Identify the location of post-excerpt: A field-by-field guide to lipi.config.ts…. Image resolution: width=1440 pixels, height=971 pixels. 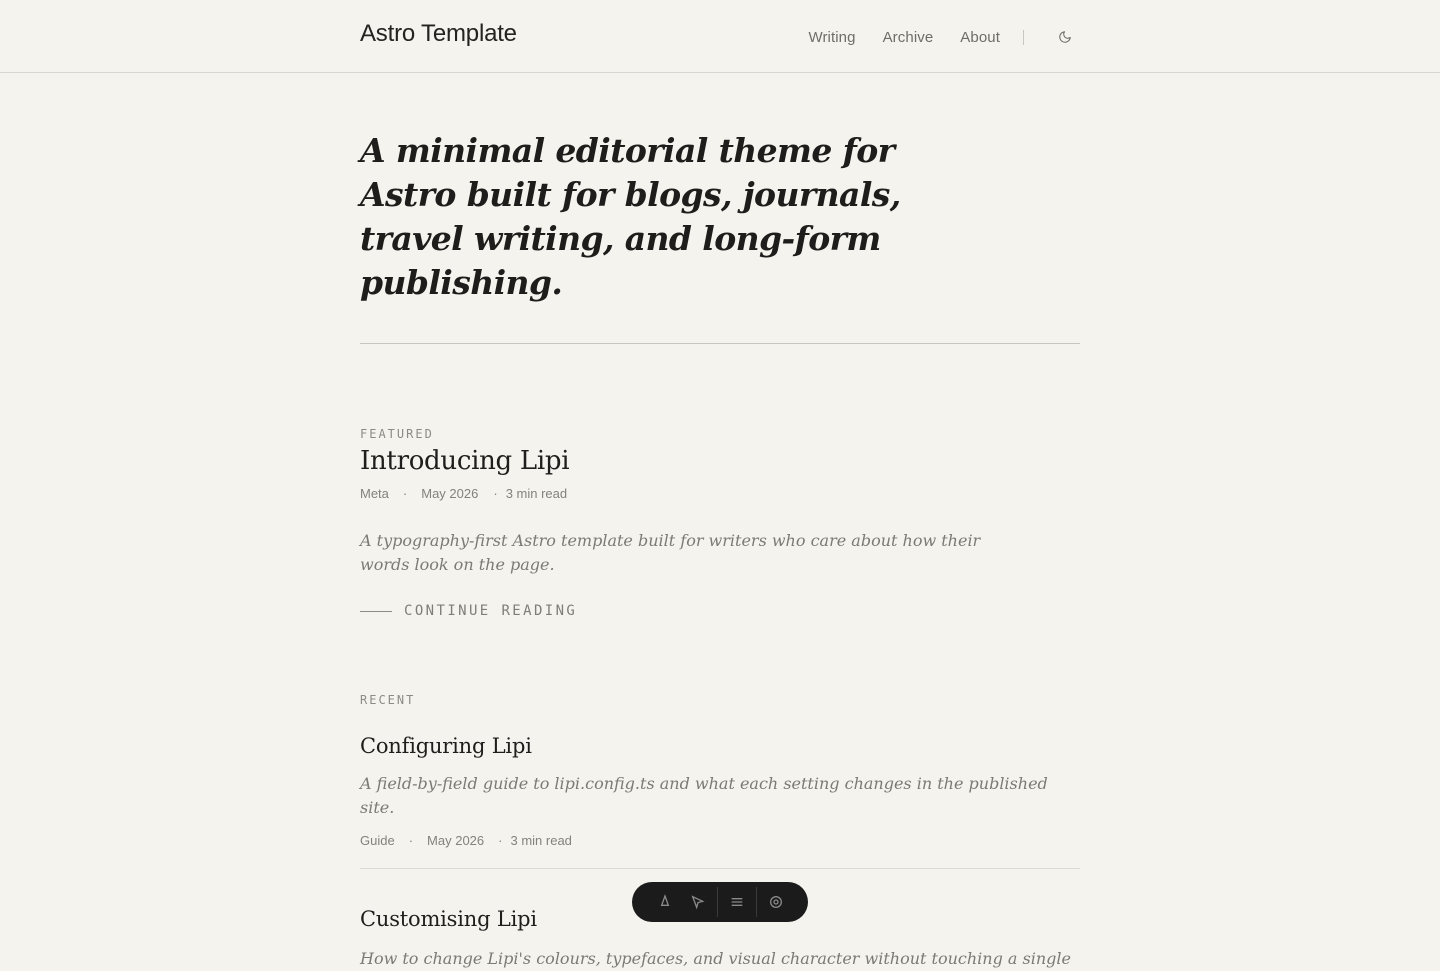
(704, 795).